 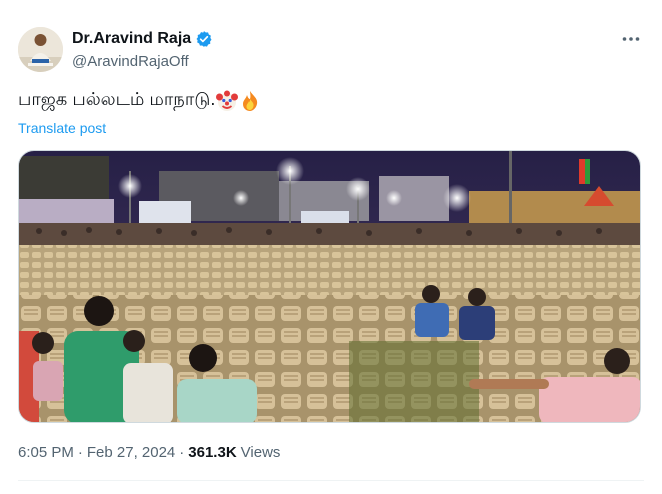 What do you see at coordinates (40, 49) in the screenshot?
I see `avatar` at bounding box center [40, 49].